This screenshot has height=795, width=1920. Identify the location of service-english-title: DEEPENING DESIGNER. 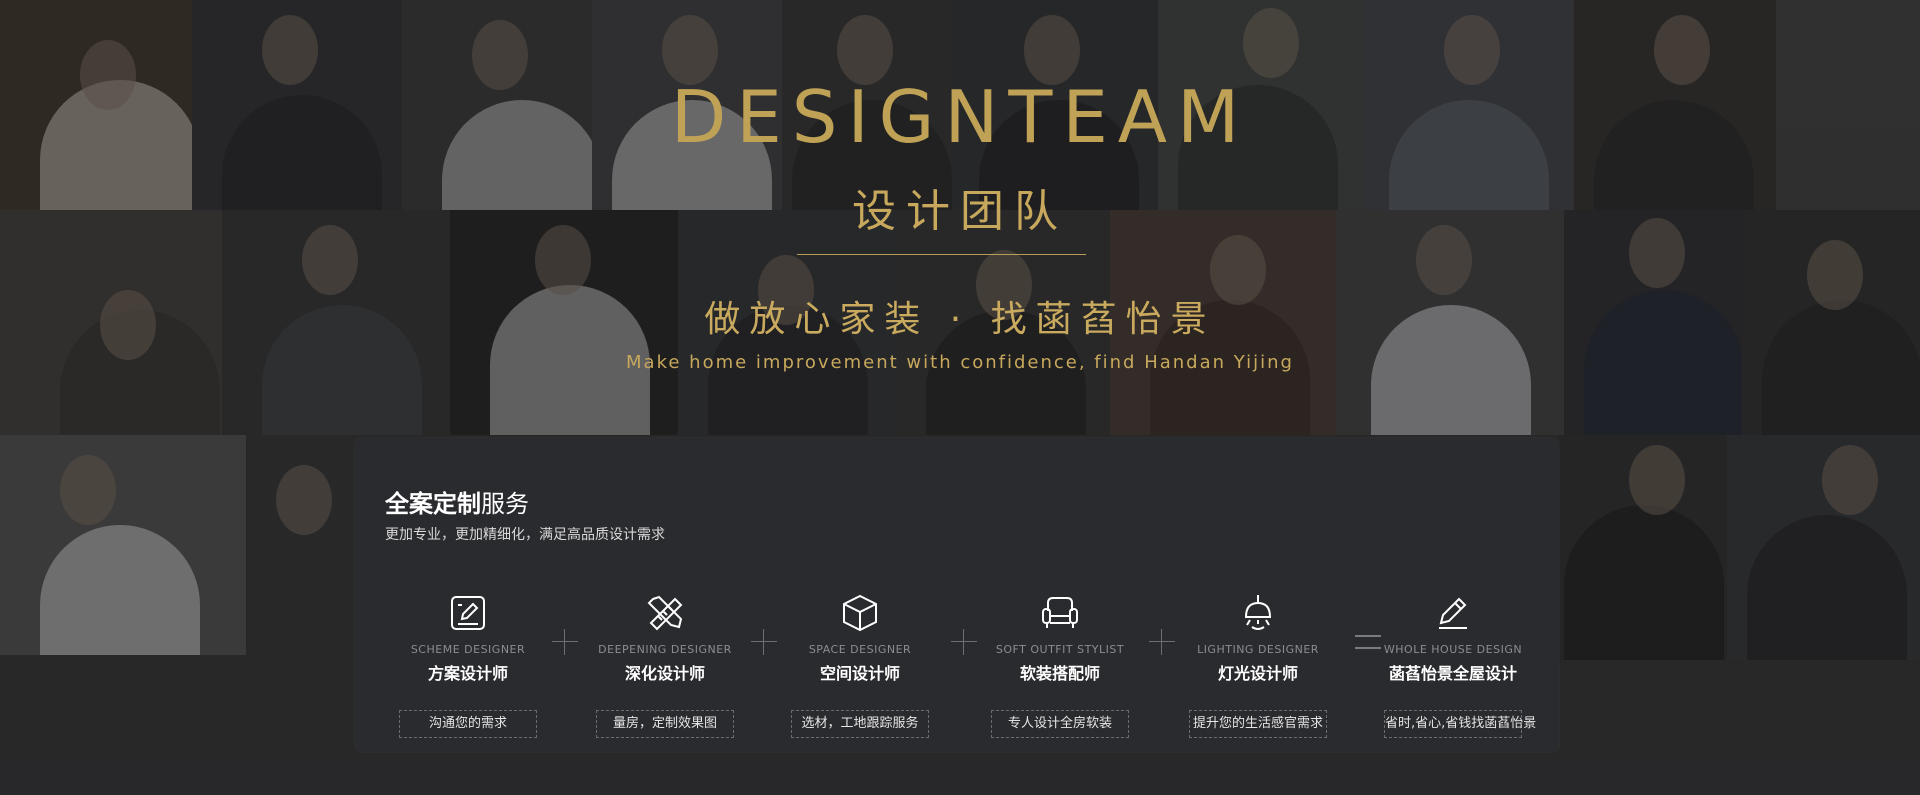
(665, 649).